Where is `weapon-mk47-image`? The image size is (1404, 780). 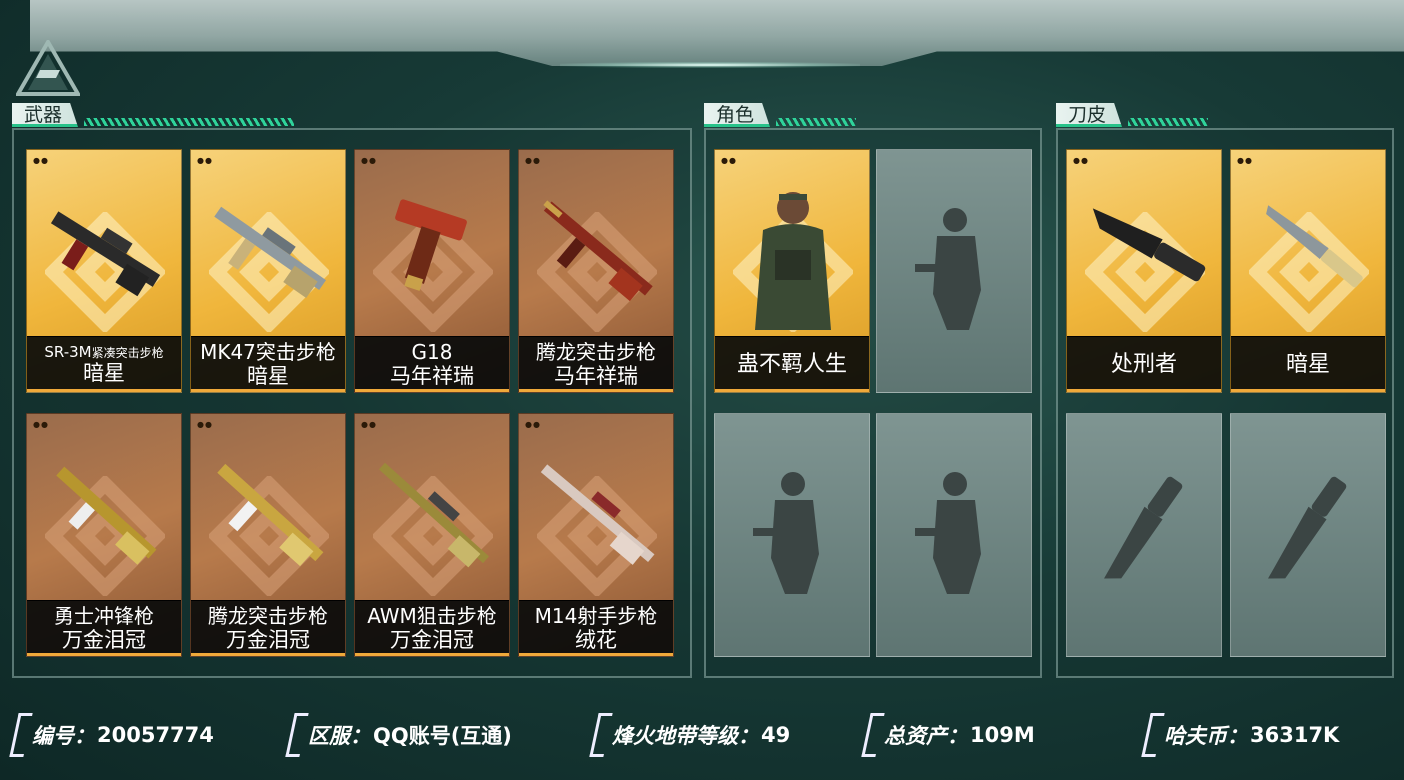
weapon-mk47-image is located at coordinates (270, 252).